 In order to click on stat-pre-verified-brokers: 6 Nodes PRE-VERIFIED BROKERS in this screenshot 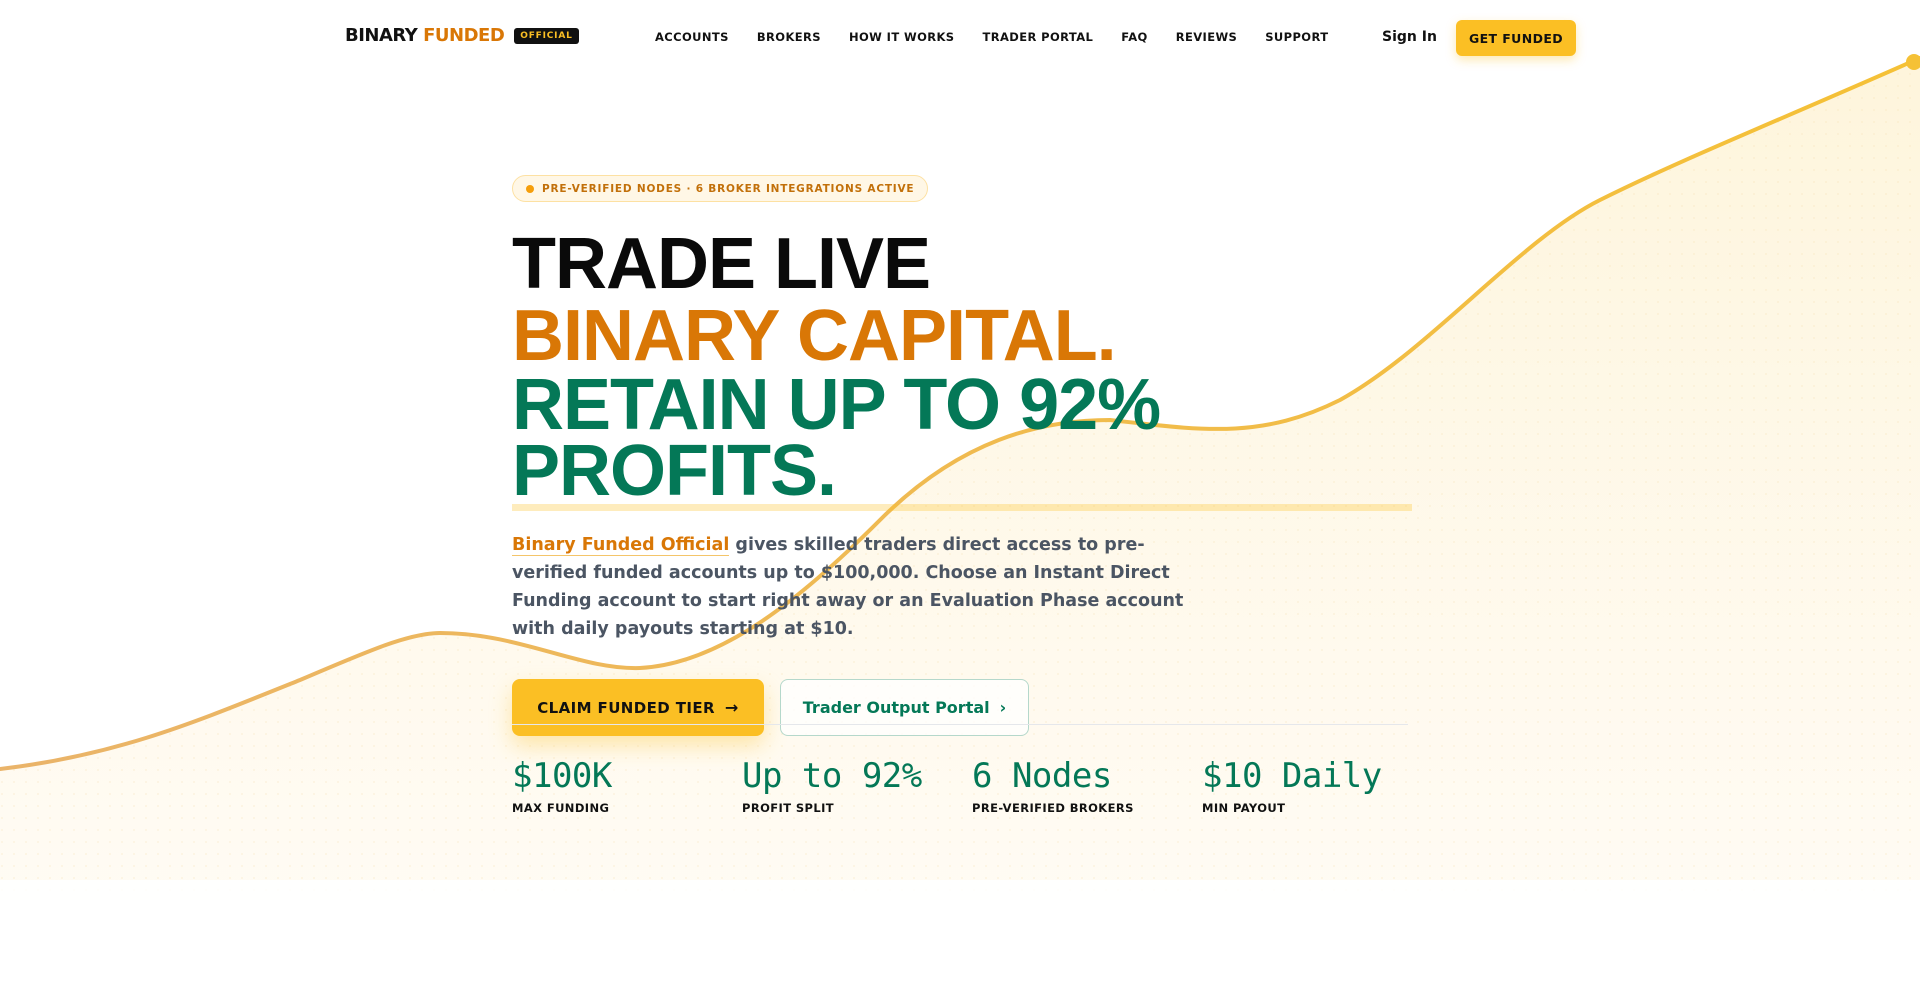, I will do `click(1053, 786)`.